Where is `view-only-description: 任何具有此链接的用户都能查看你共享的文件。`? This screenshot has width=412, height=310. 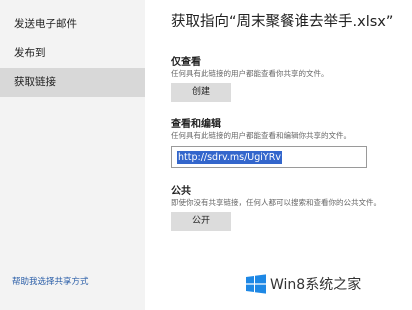 view-only-description: 任何具有此链接的用户都能查看你共享的文件。 is located at coordinates (250, 73).